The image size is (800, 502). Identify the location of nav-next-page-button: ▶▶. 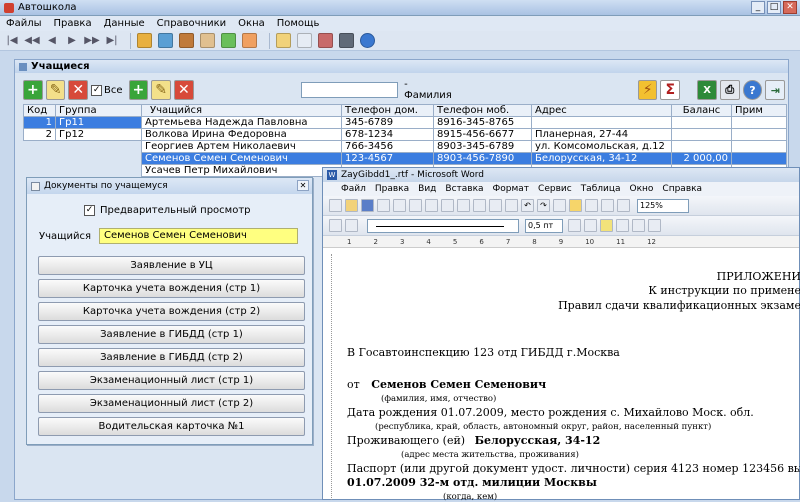
(92, 41).